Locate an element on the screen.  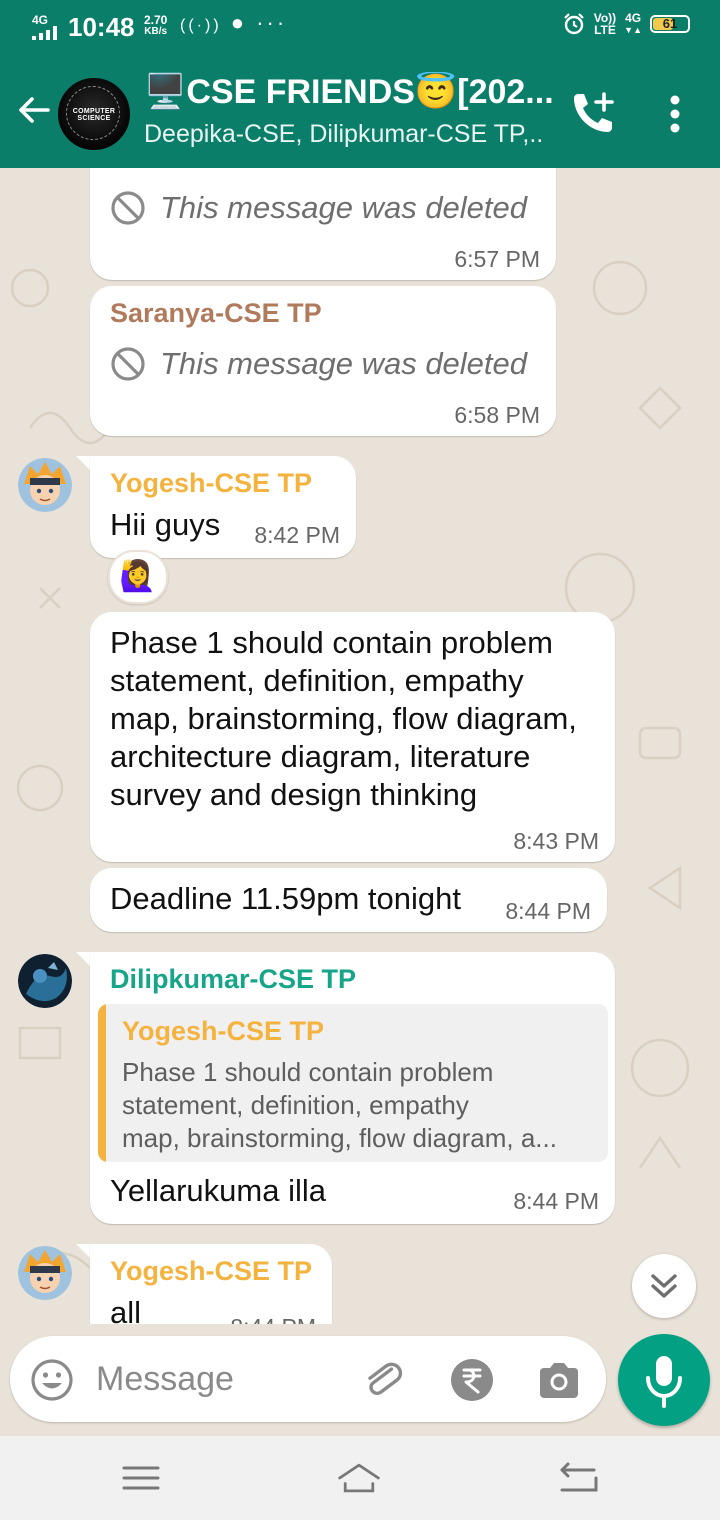
status-bar: 4G 10:48 2.70 KB/s ((·)) ● ··· Vo)) LTE is located at coordinates (360, 28).